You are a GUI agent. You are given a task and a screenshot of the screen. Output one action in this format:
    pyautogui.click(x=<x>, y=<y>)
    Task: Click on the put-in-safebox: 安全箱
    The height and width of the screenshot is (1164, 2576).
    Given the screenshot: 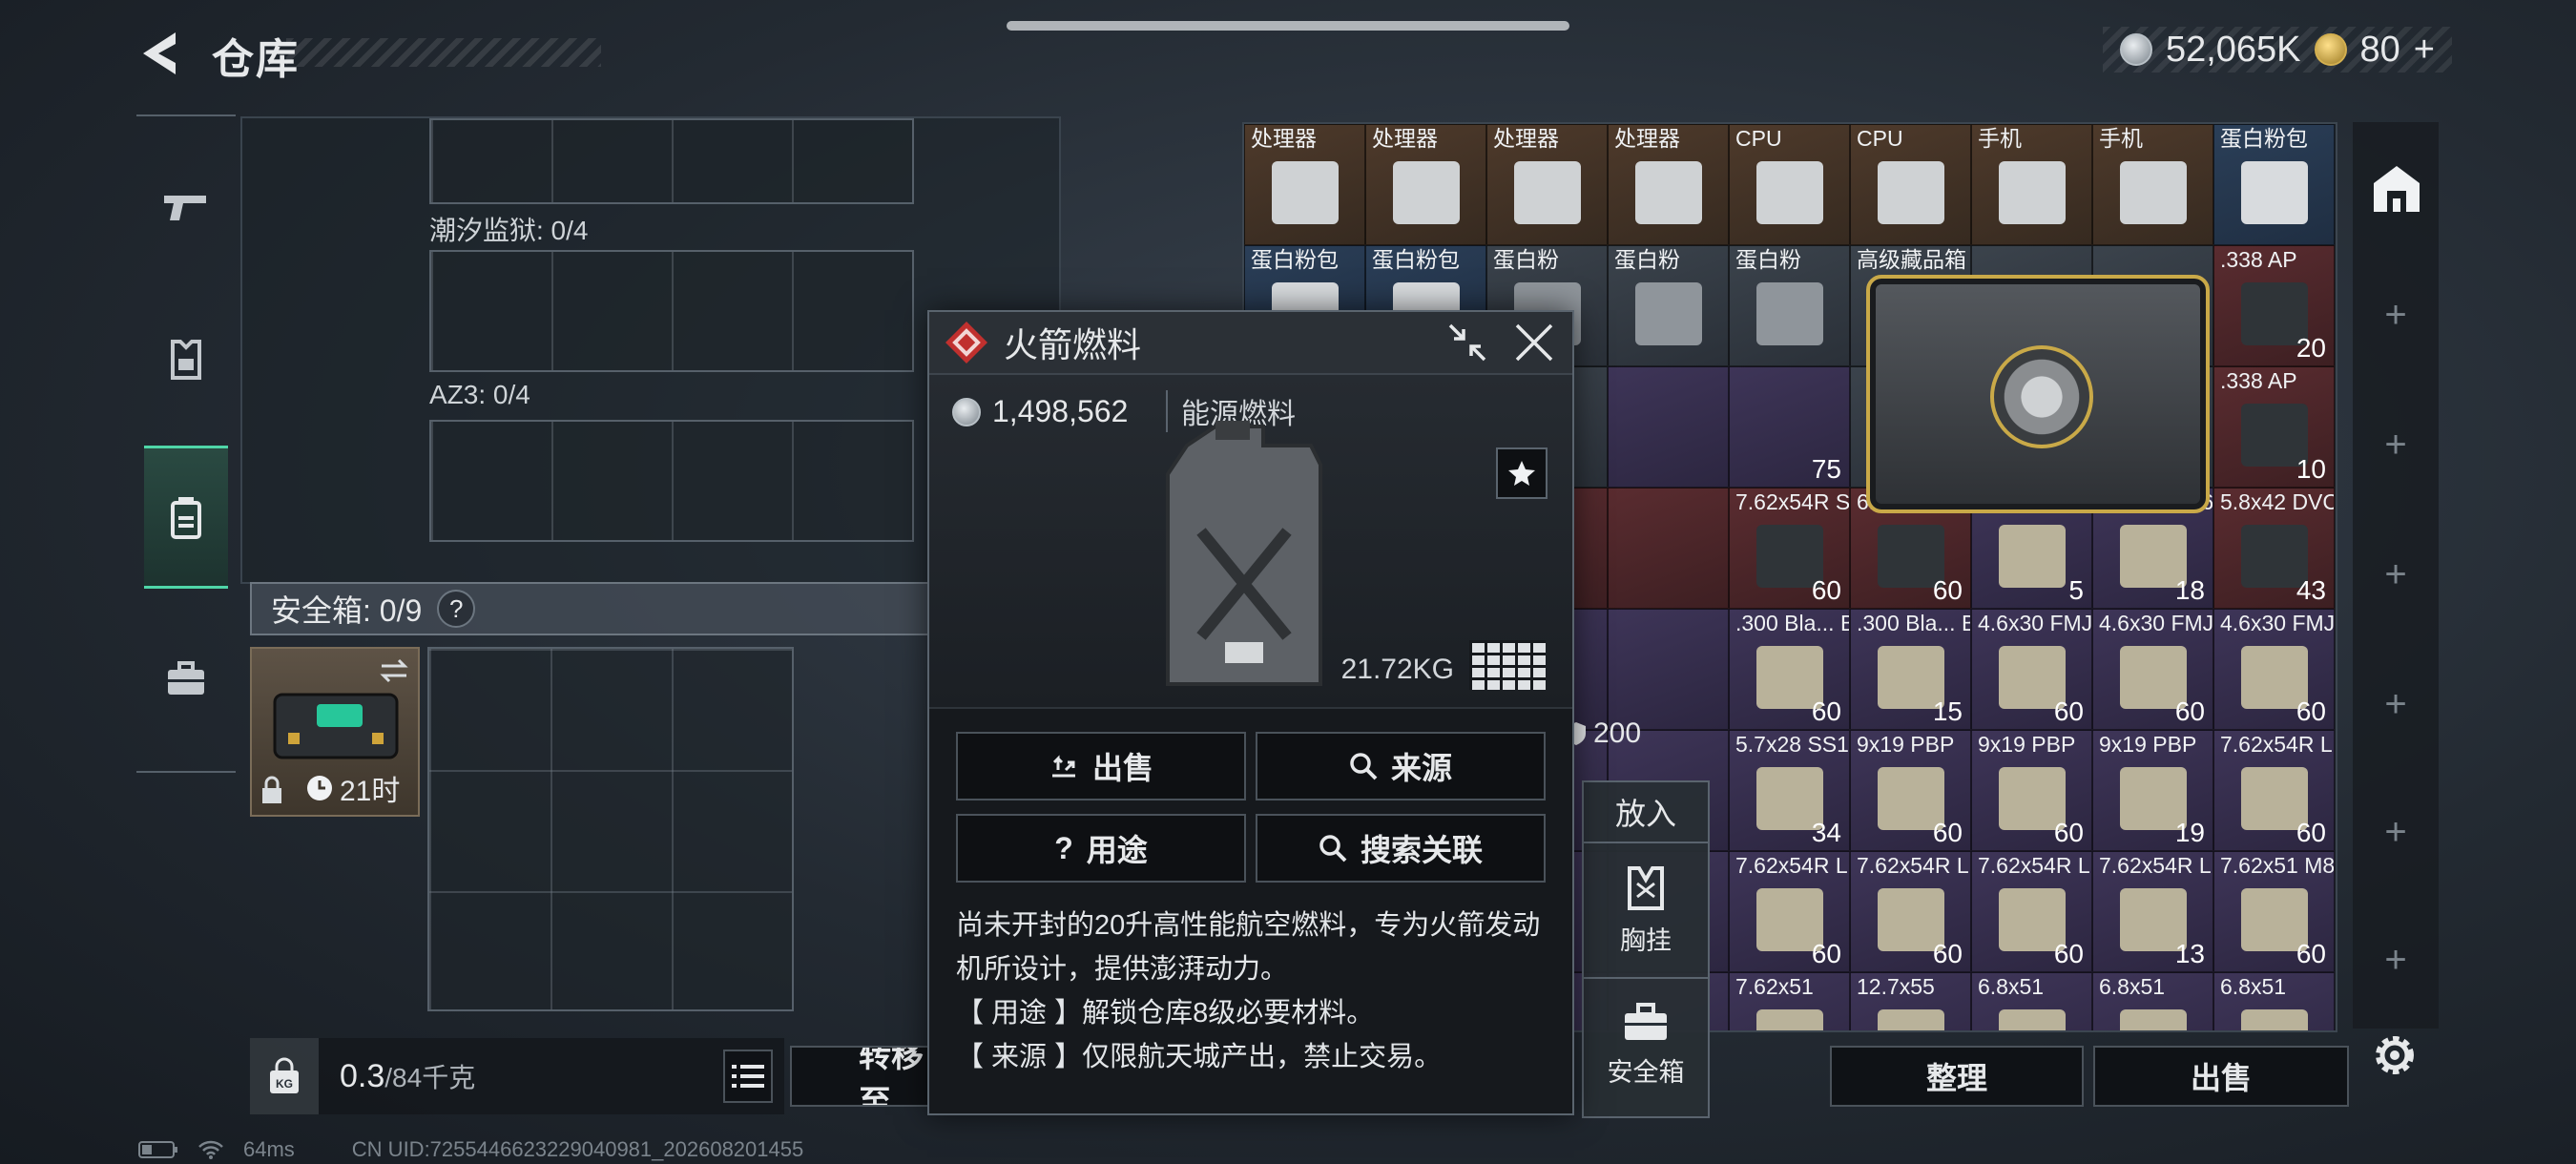 What is the action you would take?
    pyautogui.click(x=1646, y=1044)
    